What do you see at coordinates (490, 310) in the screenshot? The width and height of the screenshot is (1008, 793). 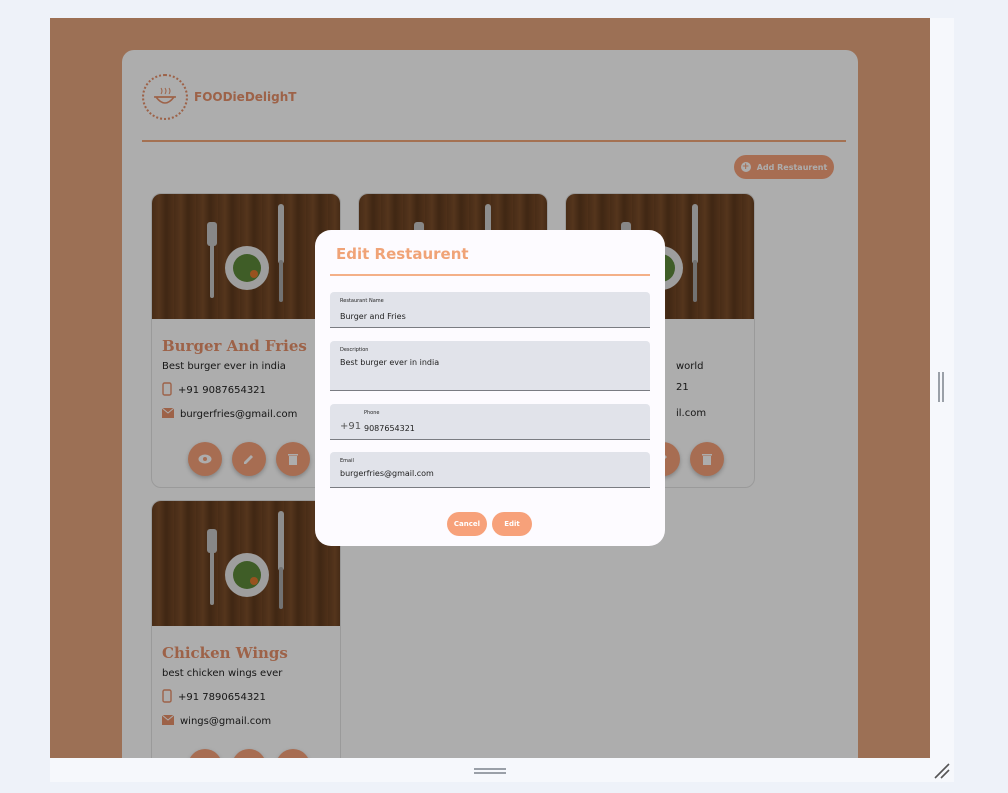 I see `restaurant-name-field: Restaurant Name Burger and Fries` at bounding box center [490, 310].